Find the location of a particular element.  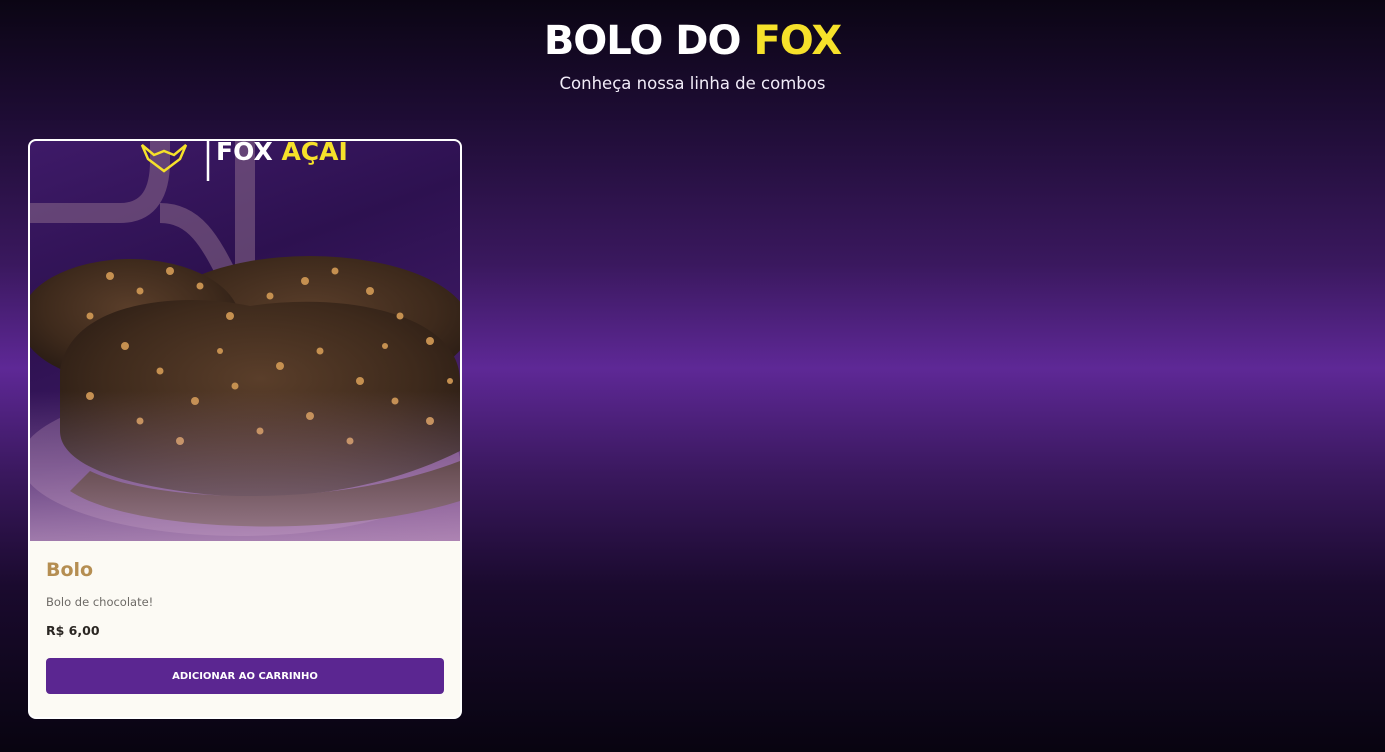

image-brand-text: FOX AÇAI is located at coordinates (282, 153).